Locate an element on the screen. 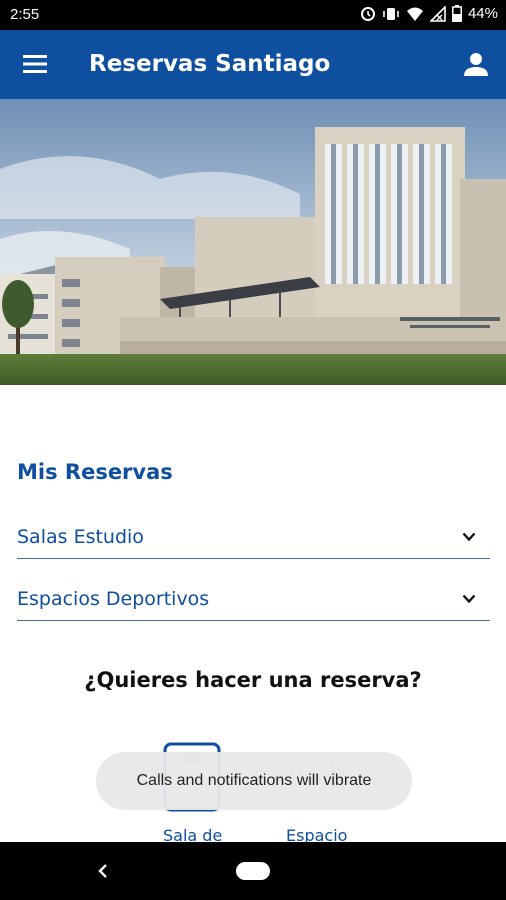 This screenshot has height=900, width=506. my-reservations-title: Mis Reservas is located at coordinates (95, 472).